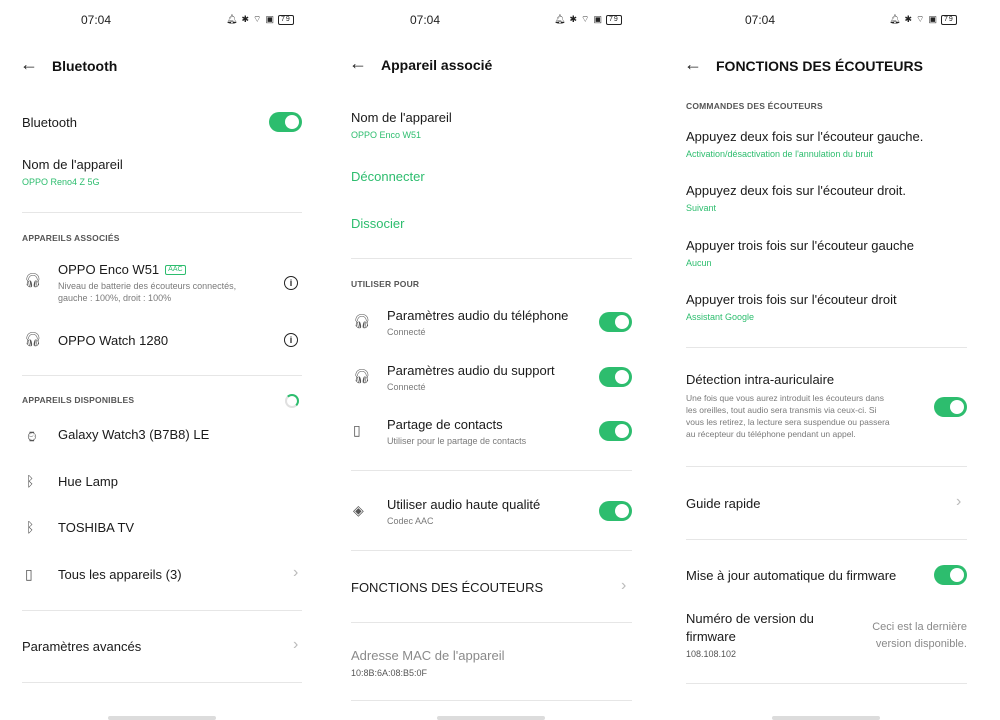 The width and height of the screenshot is (1000, 720). What do you see at coordinates (164, 528) in the screenshot?
I see `available-device-row: ᛒ TOSHIBA TV` at bounding box center [164, 528].